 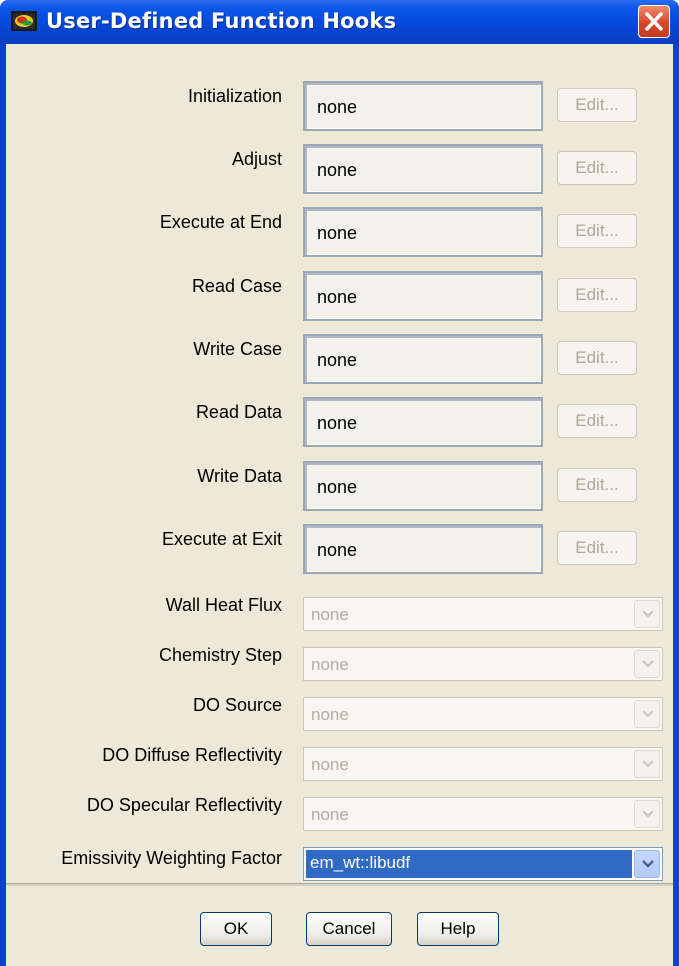 What do you see at coordinates (349, 929) in the screenshot?
I see `cancel-button: Cancel` at bounding box center [349, 929].